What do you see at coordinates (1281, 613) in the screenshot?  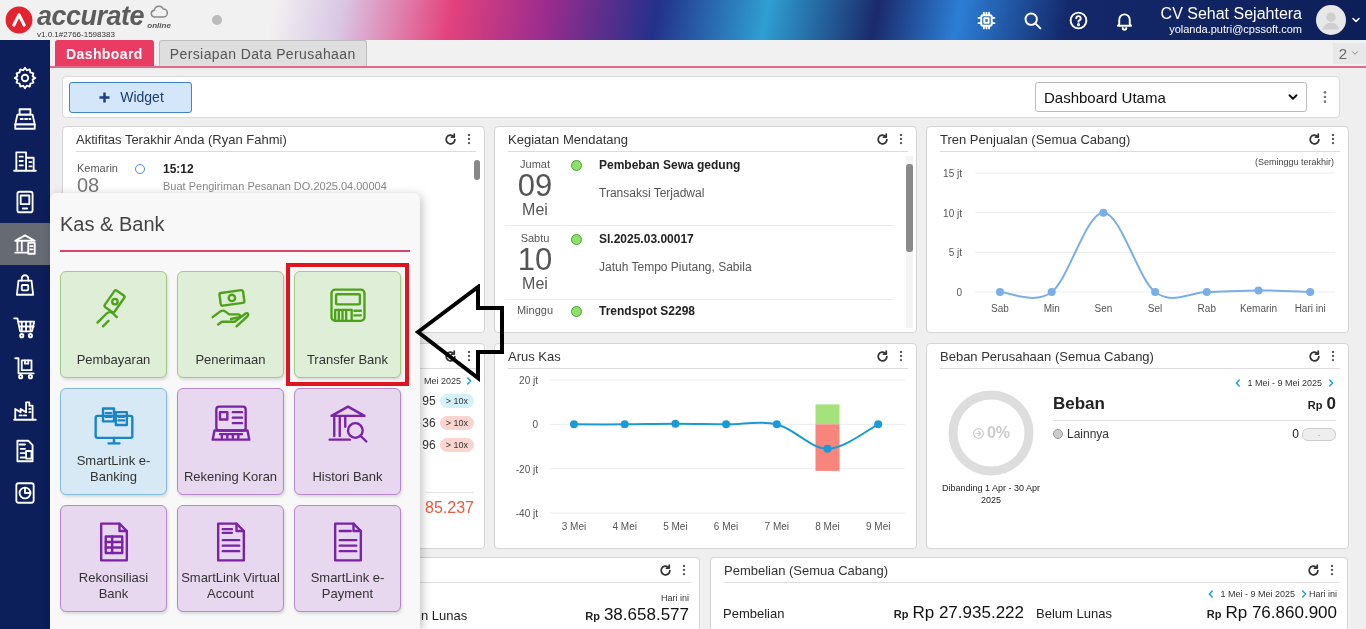 I see `stat-amount: Rp 76.860.900` at bounding box center [1281, 613].